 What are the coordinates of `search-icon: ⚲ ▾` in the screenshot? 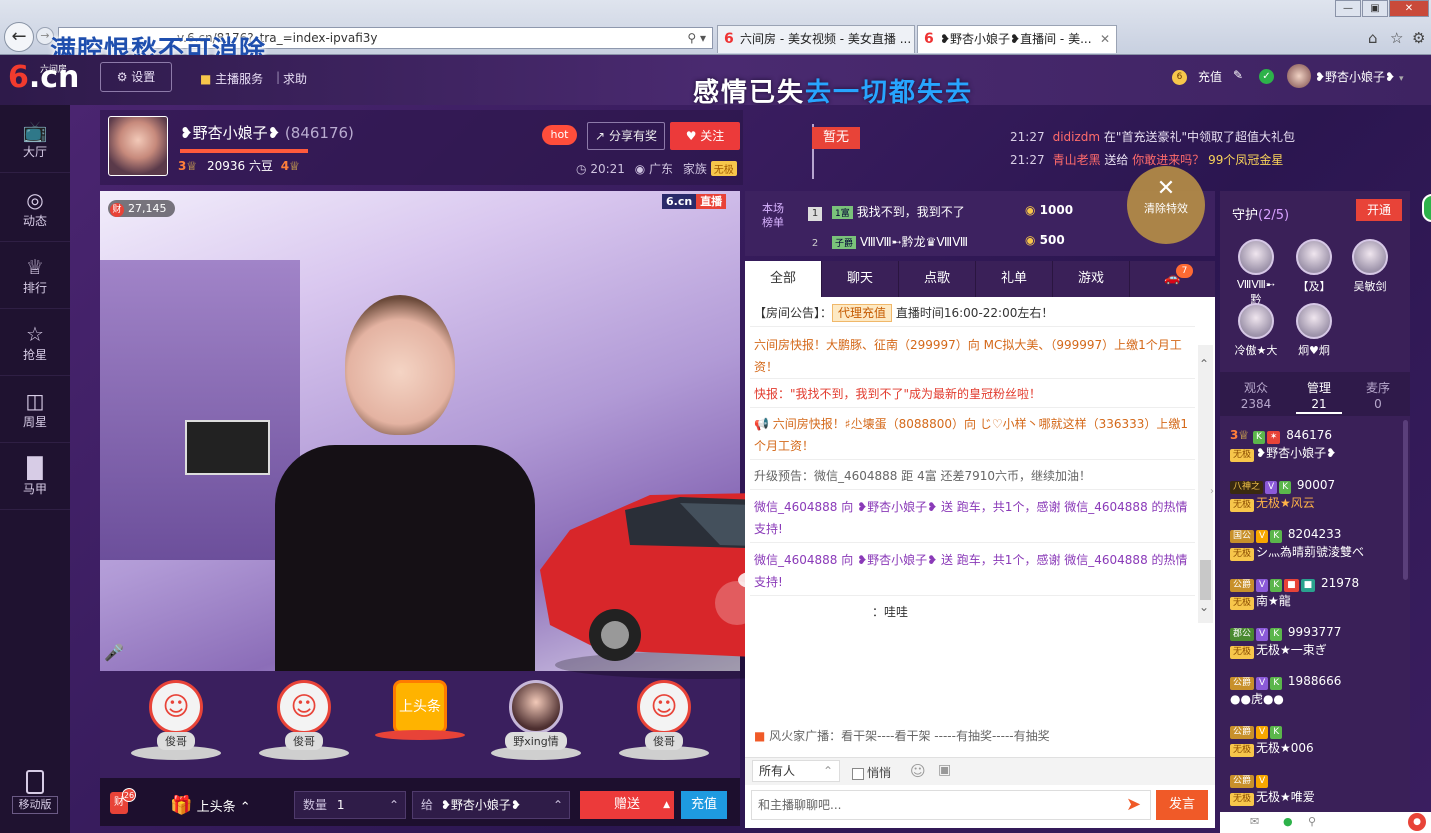 It's located at (696, 38).